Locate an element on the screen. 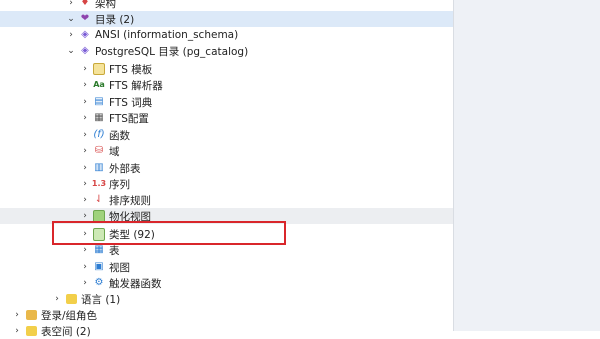 This screenshot has height=339, width=600. tree-node-label: 外部表 is located at coordinates (125, 168).